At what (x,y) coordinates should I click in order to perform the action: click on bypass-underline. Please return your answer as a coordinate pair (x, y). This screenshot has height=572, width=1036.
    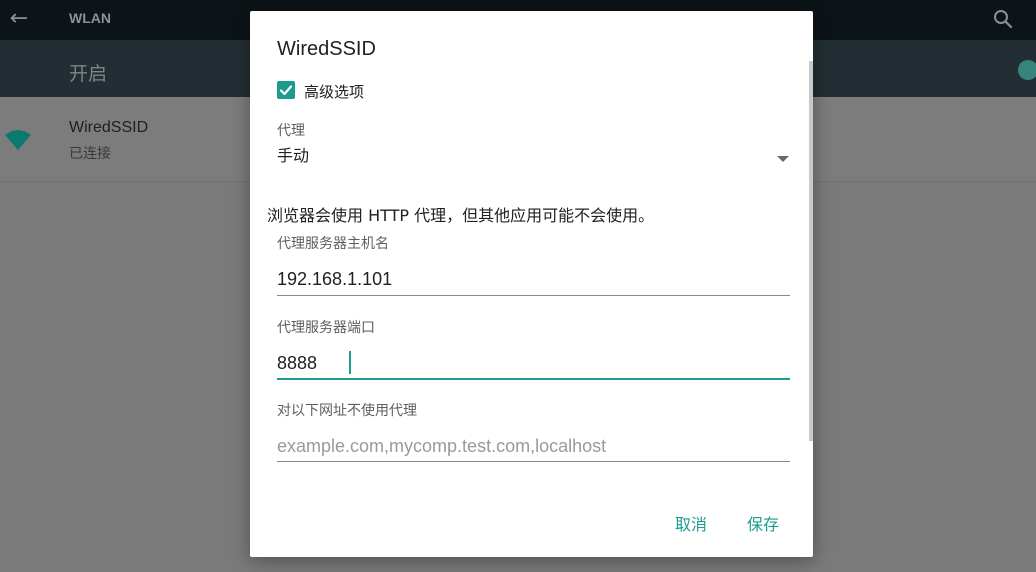
    Looking at the image, I should click on (533, 461).